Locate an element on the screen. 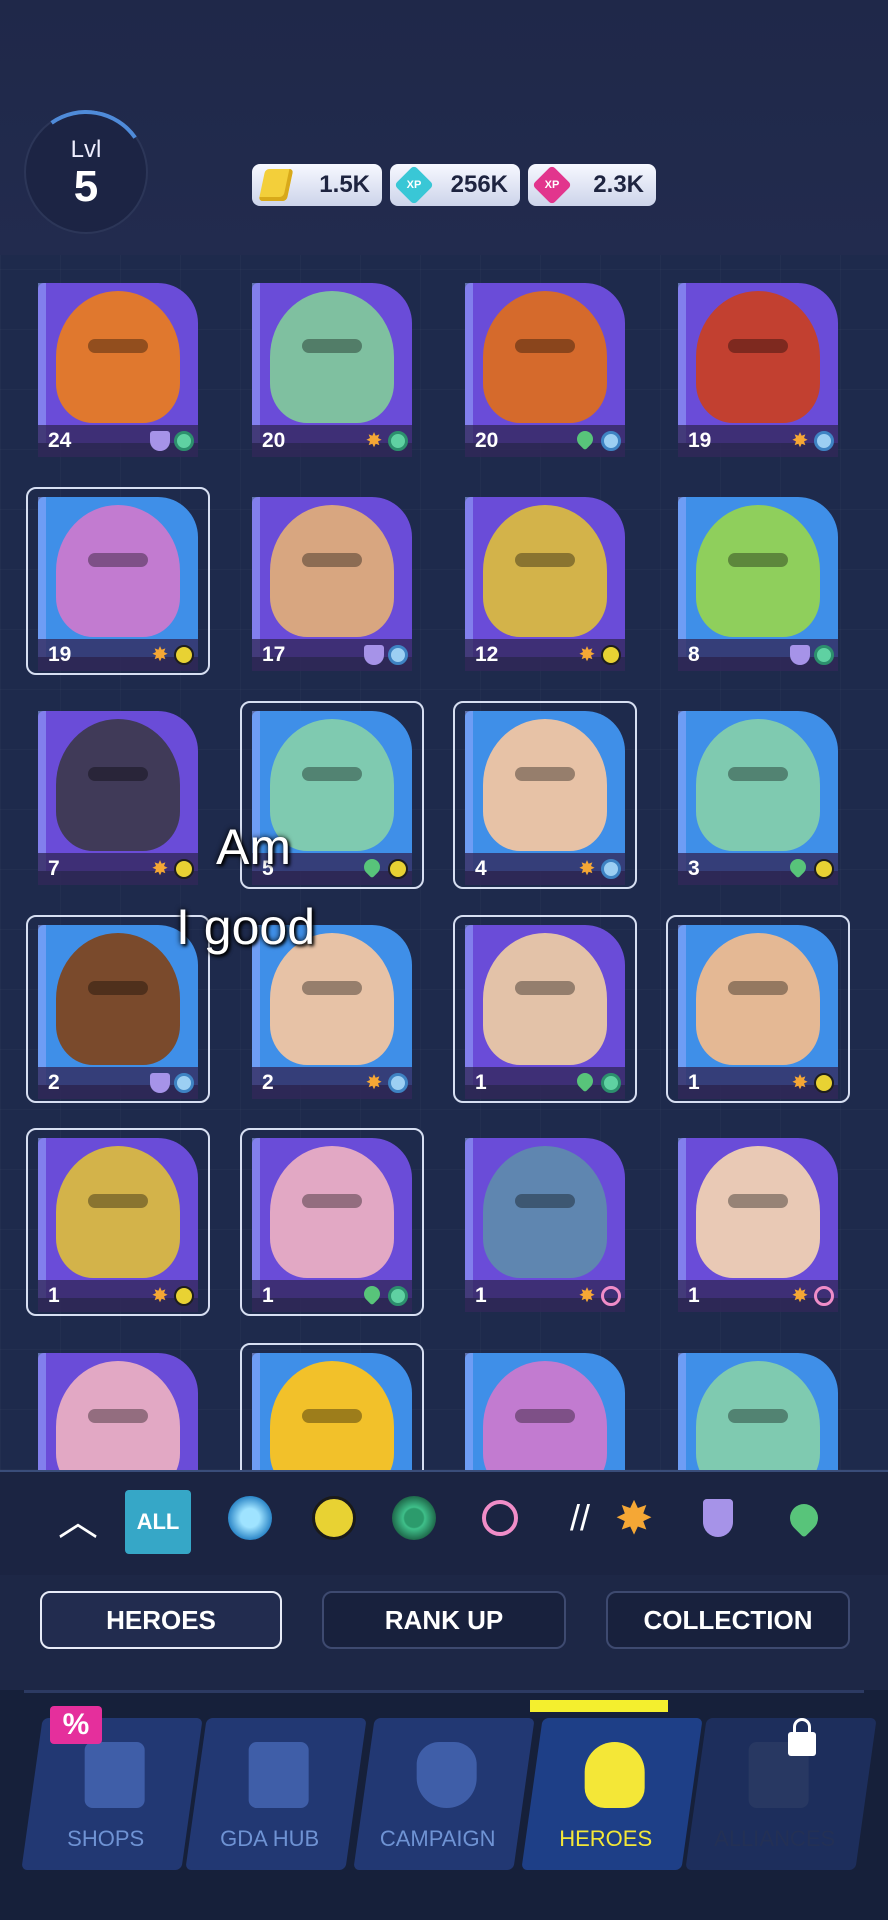 The image size is (888, 1920). hero-card: 7 ✸ is located at coordinates (118, 795).